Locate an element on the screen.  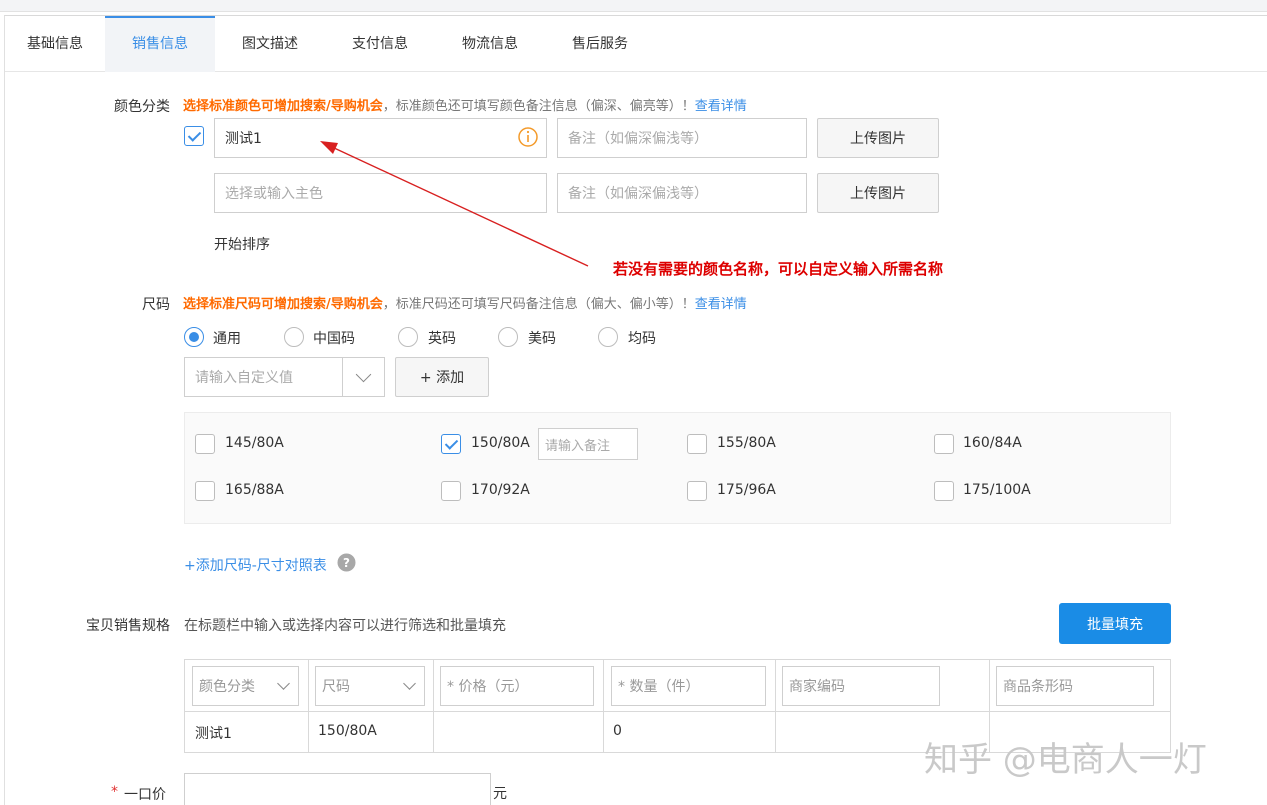
quantity-filter-placeholder: * 数量（件） is located at coordinates (659, 687).